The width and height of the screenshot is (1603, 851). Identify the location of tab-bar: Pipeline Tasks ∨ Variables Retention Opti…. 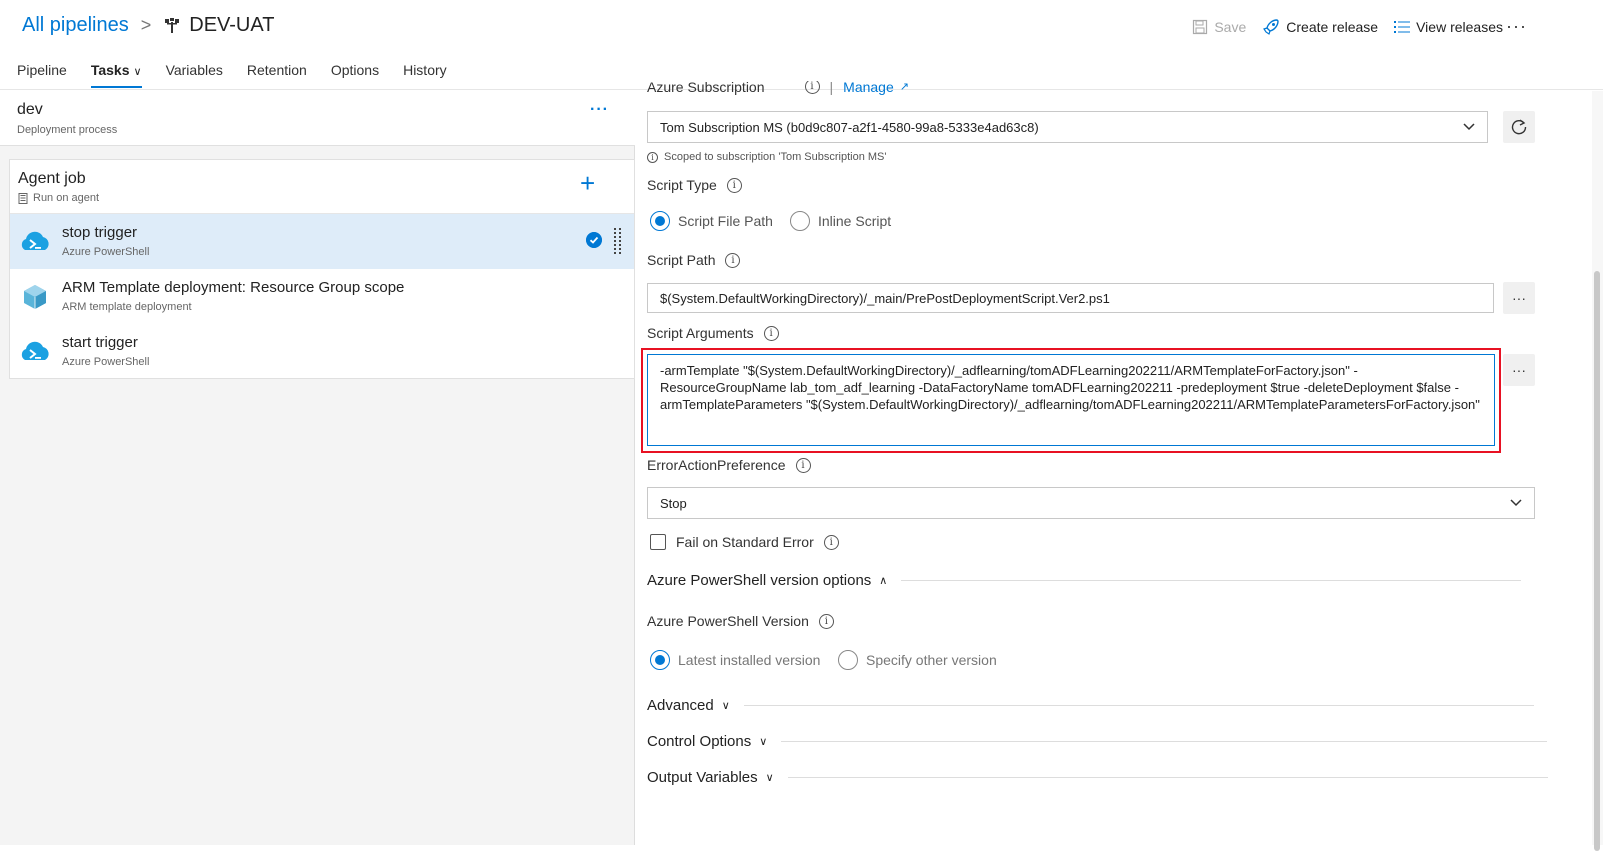
(244, 75).